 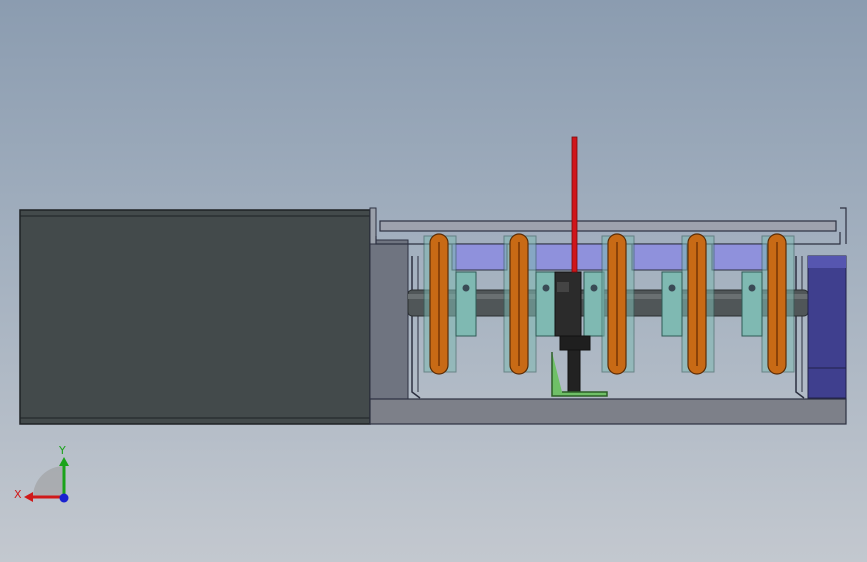 I want to click on end-block, so click(x=827, y=327).